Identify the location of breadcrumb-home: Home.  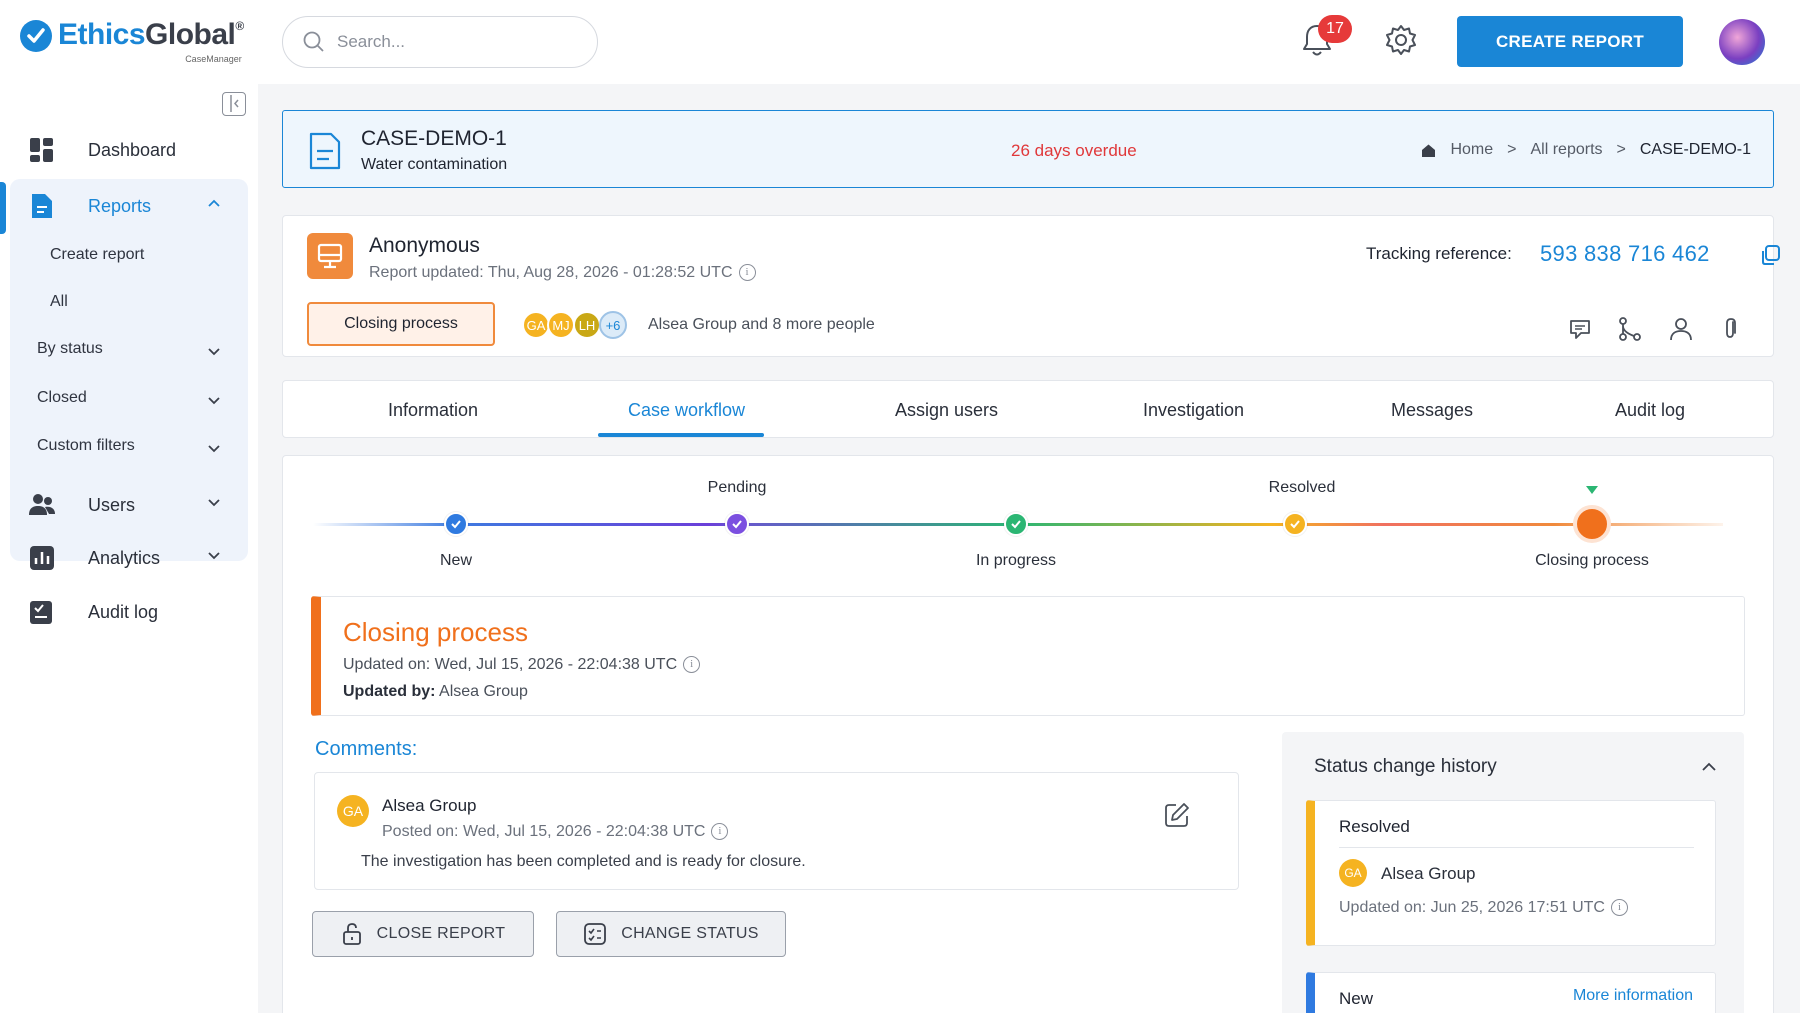
(1471, 150).